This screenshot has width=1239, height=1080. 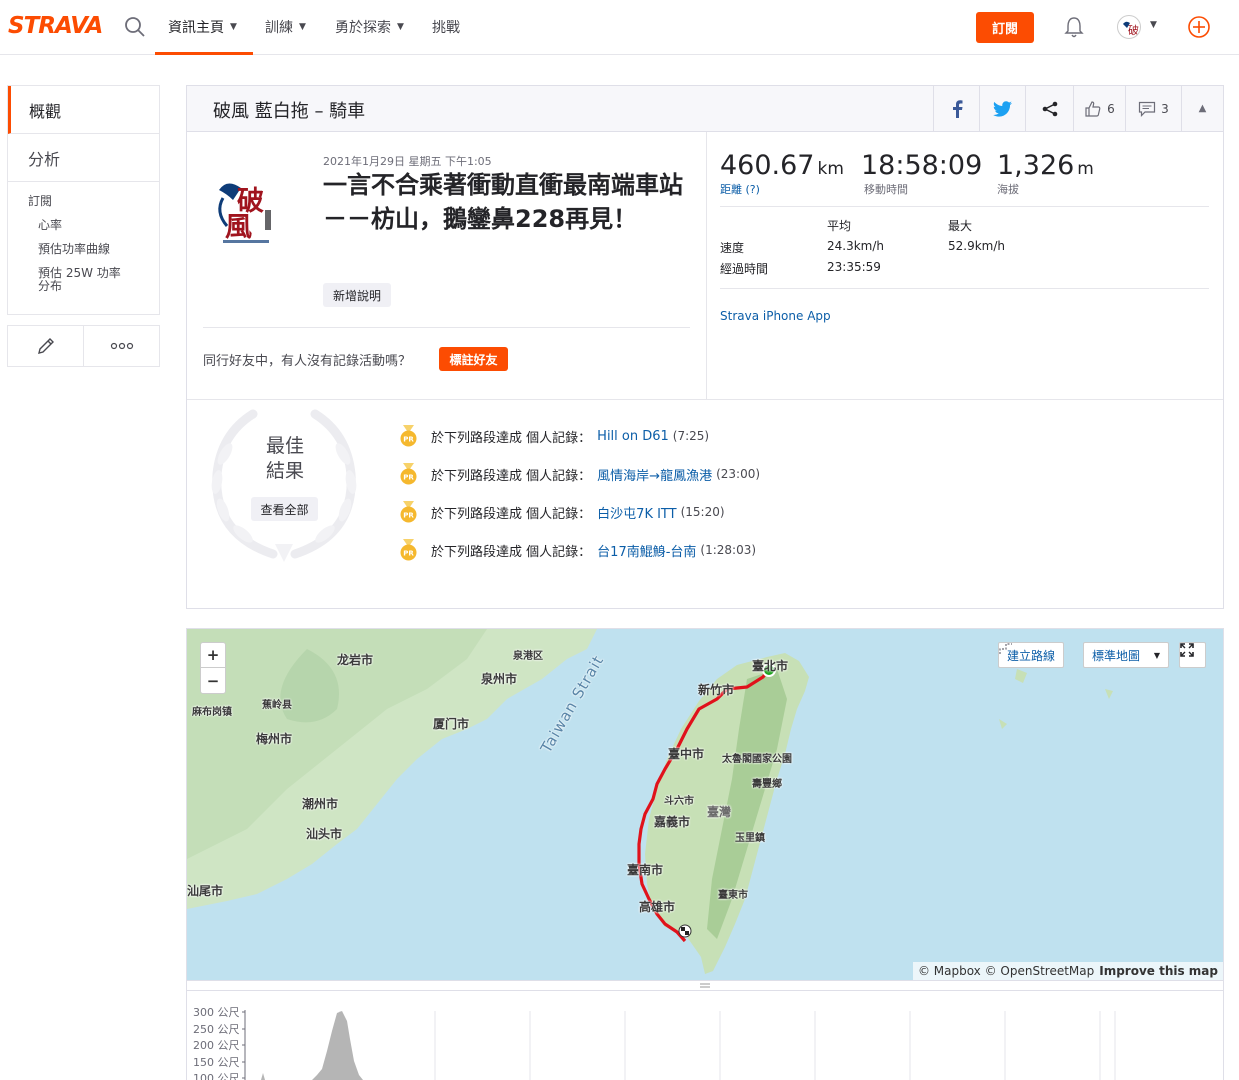 I want to click on sidebar-subscription-section: 訂閱 心率 預估功率曲線 預估 25W 功率分布, so click(x=83, y=248).